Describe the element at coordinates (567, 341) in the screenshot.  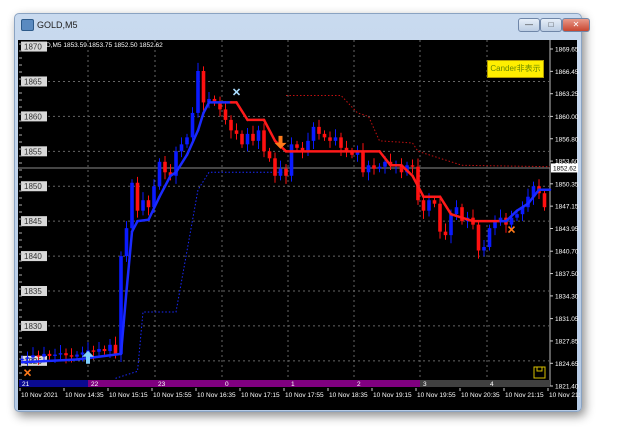
I see `right-axis-label: 1827.85` at that location.